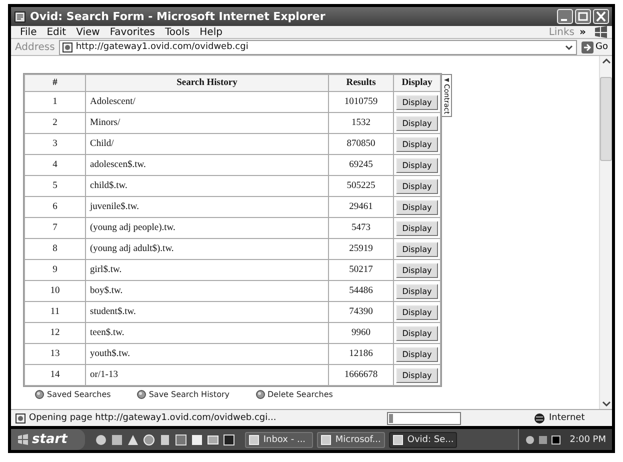 The image size is (623, 462). What do you see at coordinates (587, 32) in the screenshot?
I see `chevron: »` at bounding box center [587, 32].